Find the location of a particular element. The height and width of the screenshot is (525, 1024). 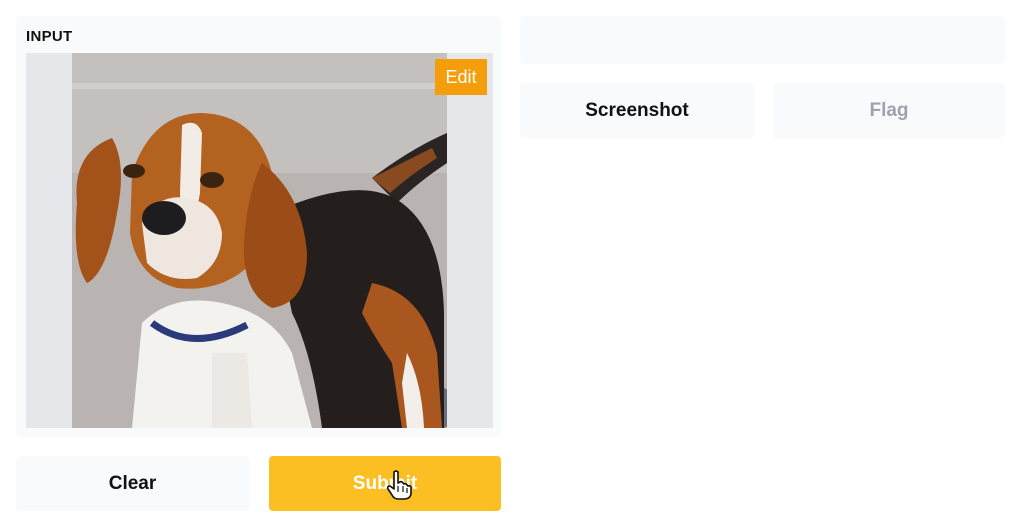

flag-button: Flag is located at coordinates (889, 110).